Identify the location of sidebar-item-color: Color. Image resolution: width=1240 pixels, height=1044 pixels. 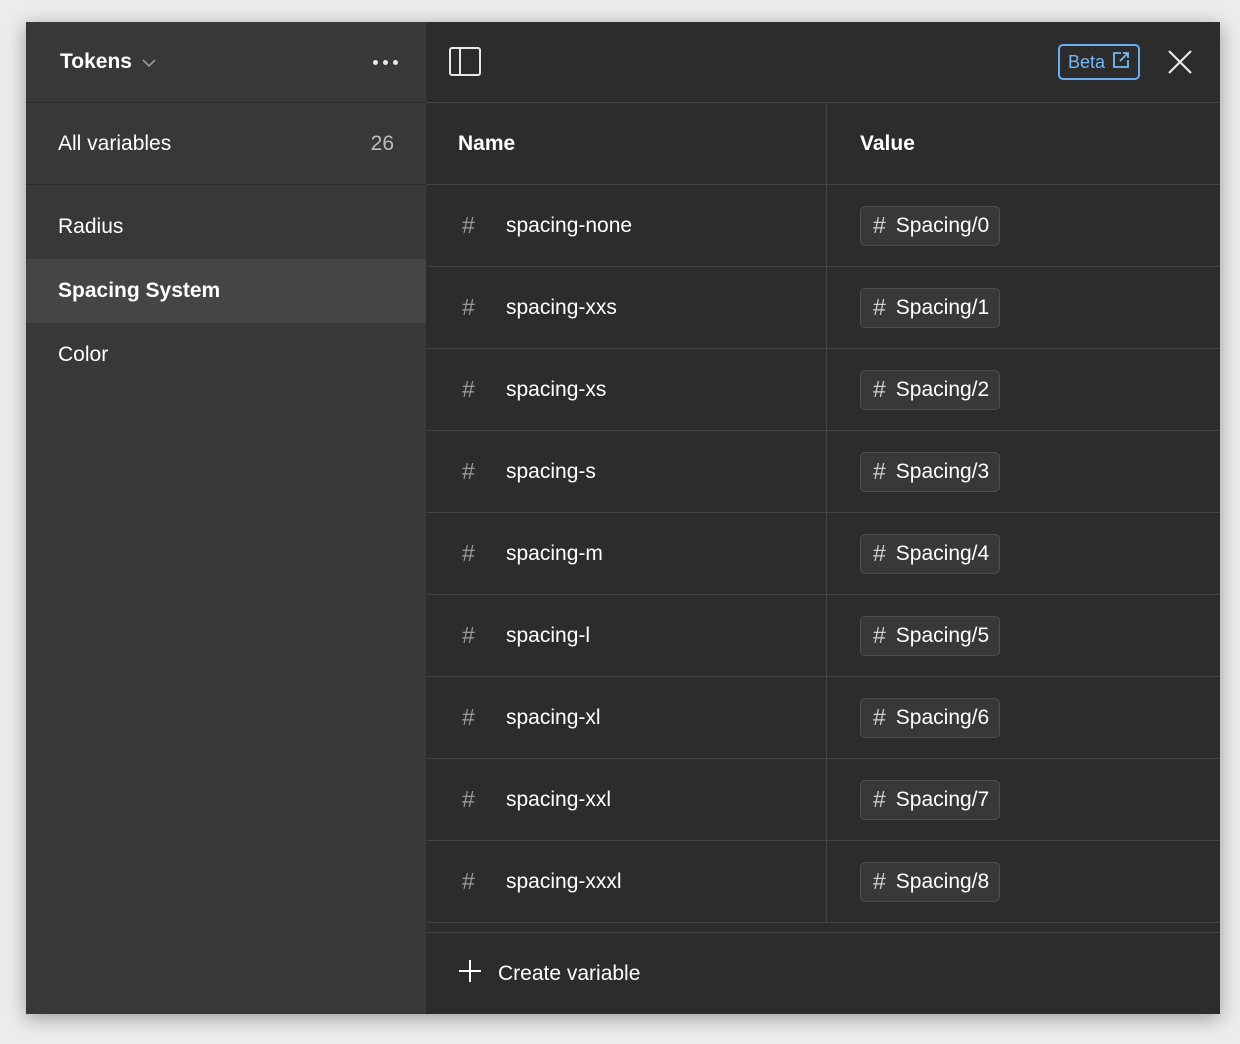
(226, 355).